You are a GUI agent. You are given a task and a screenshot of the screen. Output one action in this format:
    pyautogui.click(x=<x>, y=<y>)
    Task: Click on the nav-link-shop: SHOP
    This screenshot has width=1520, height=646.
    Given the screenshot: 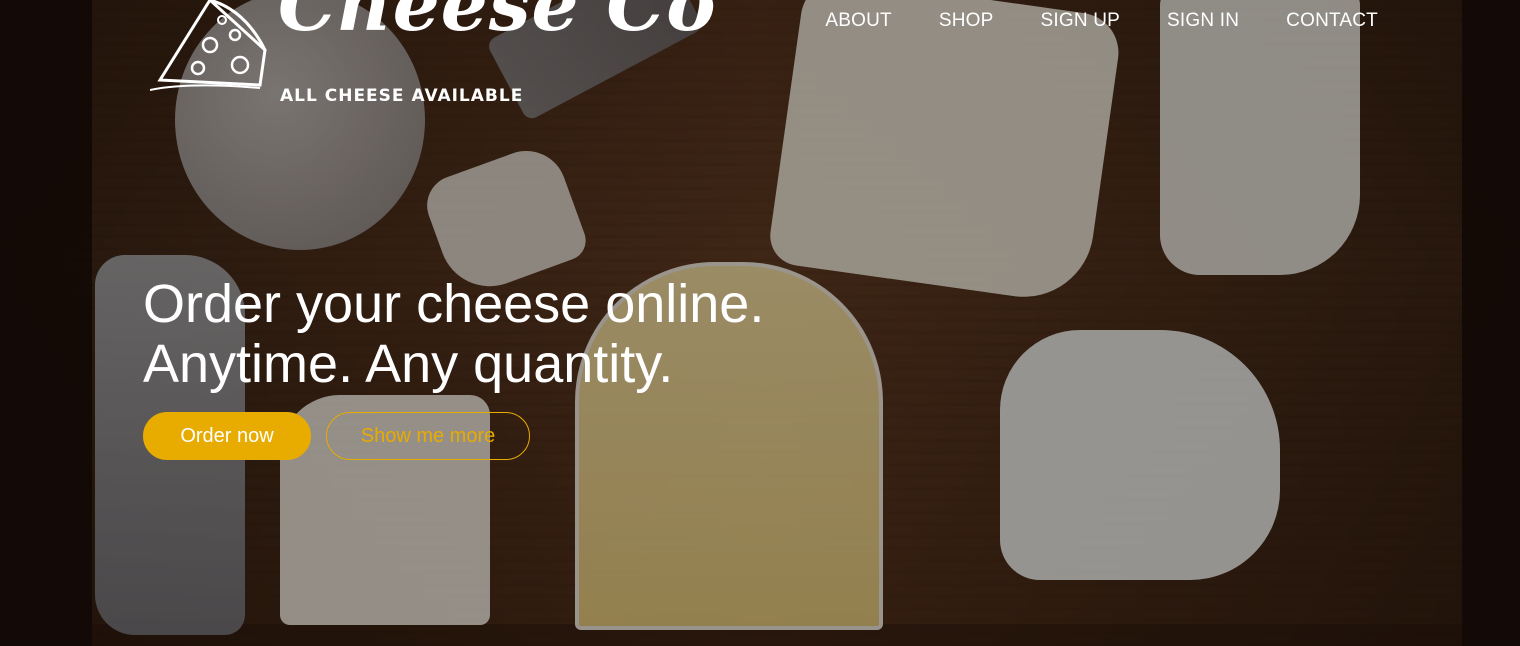 What is the action you would take?
    pyautogui.click(x=966, y=21)
    